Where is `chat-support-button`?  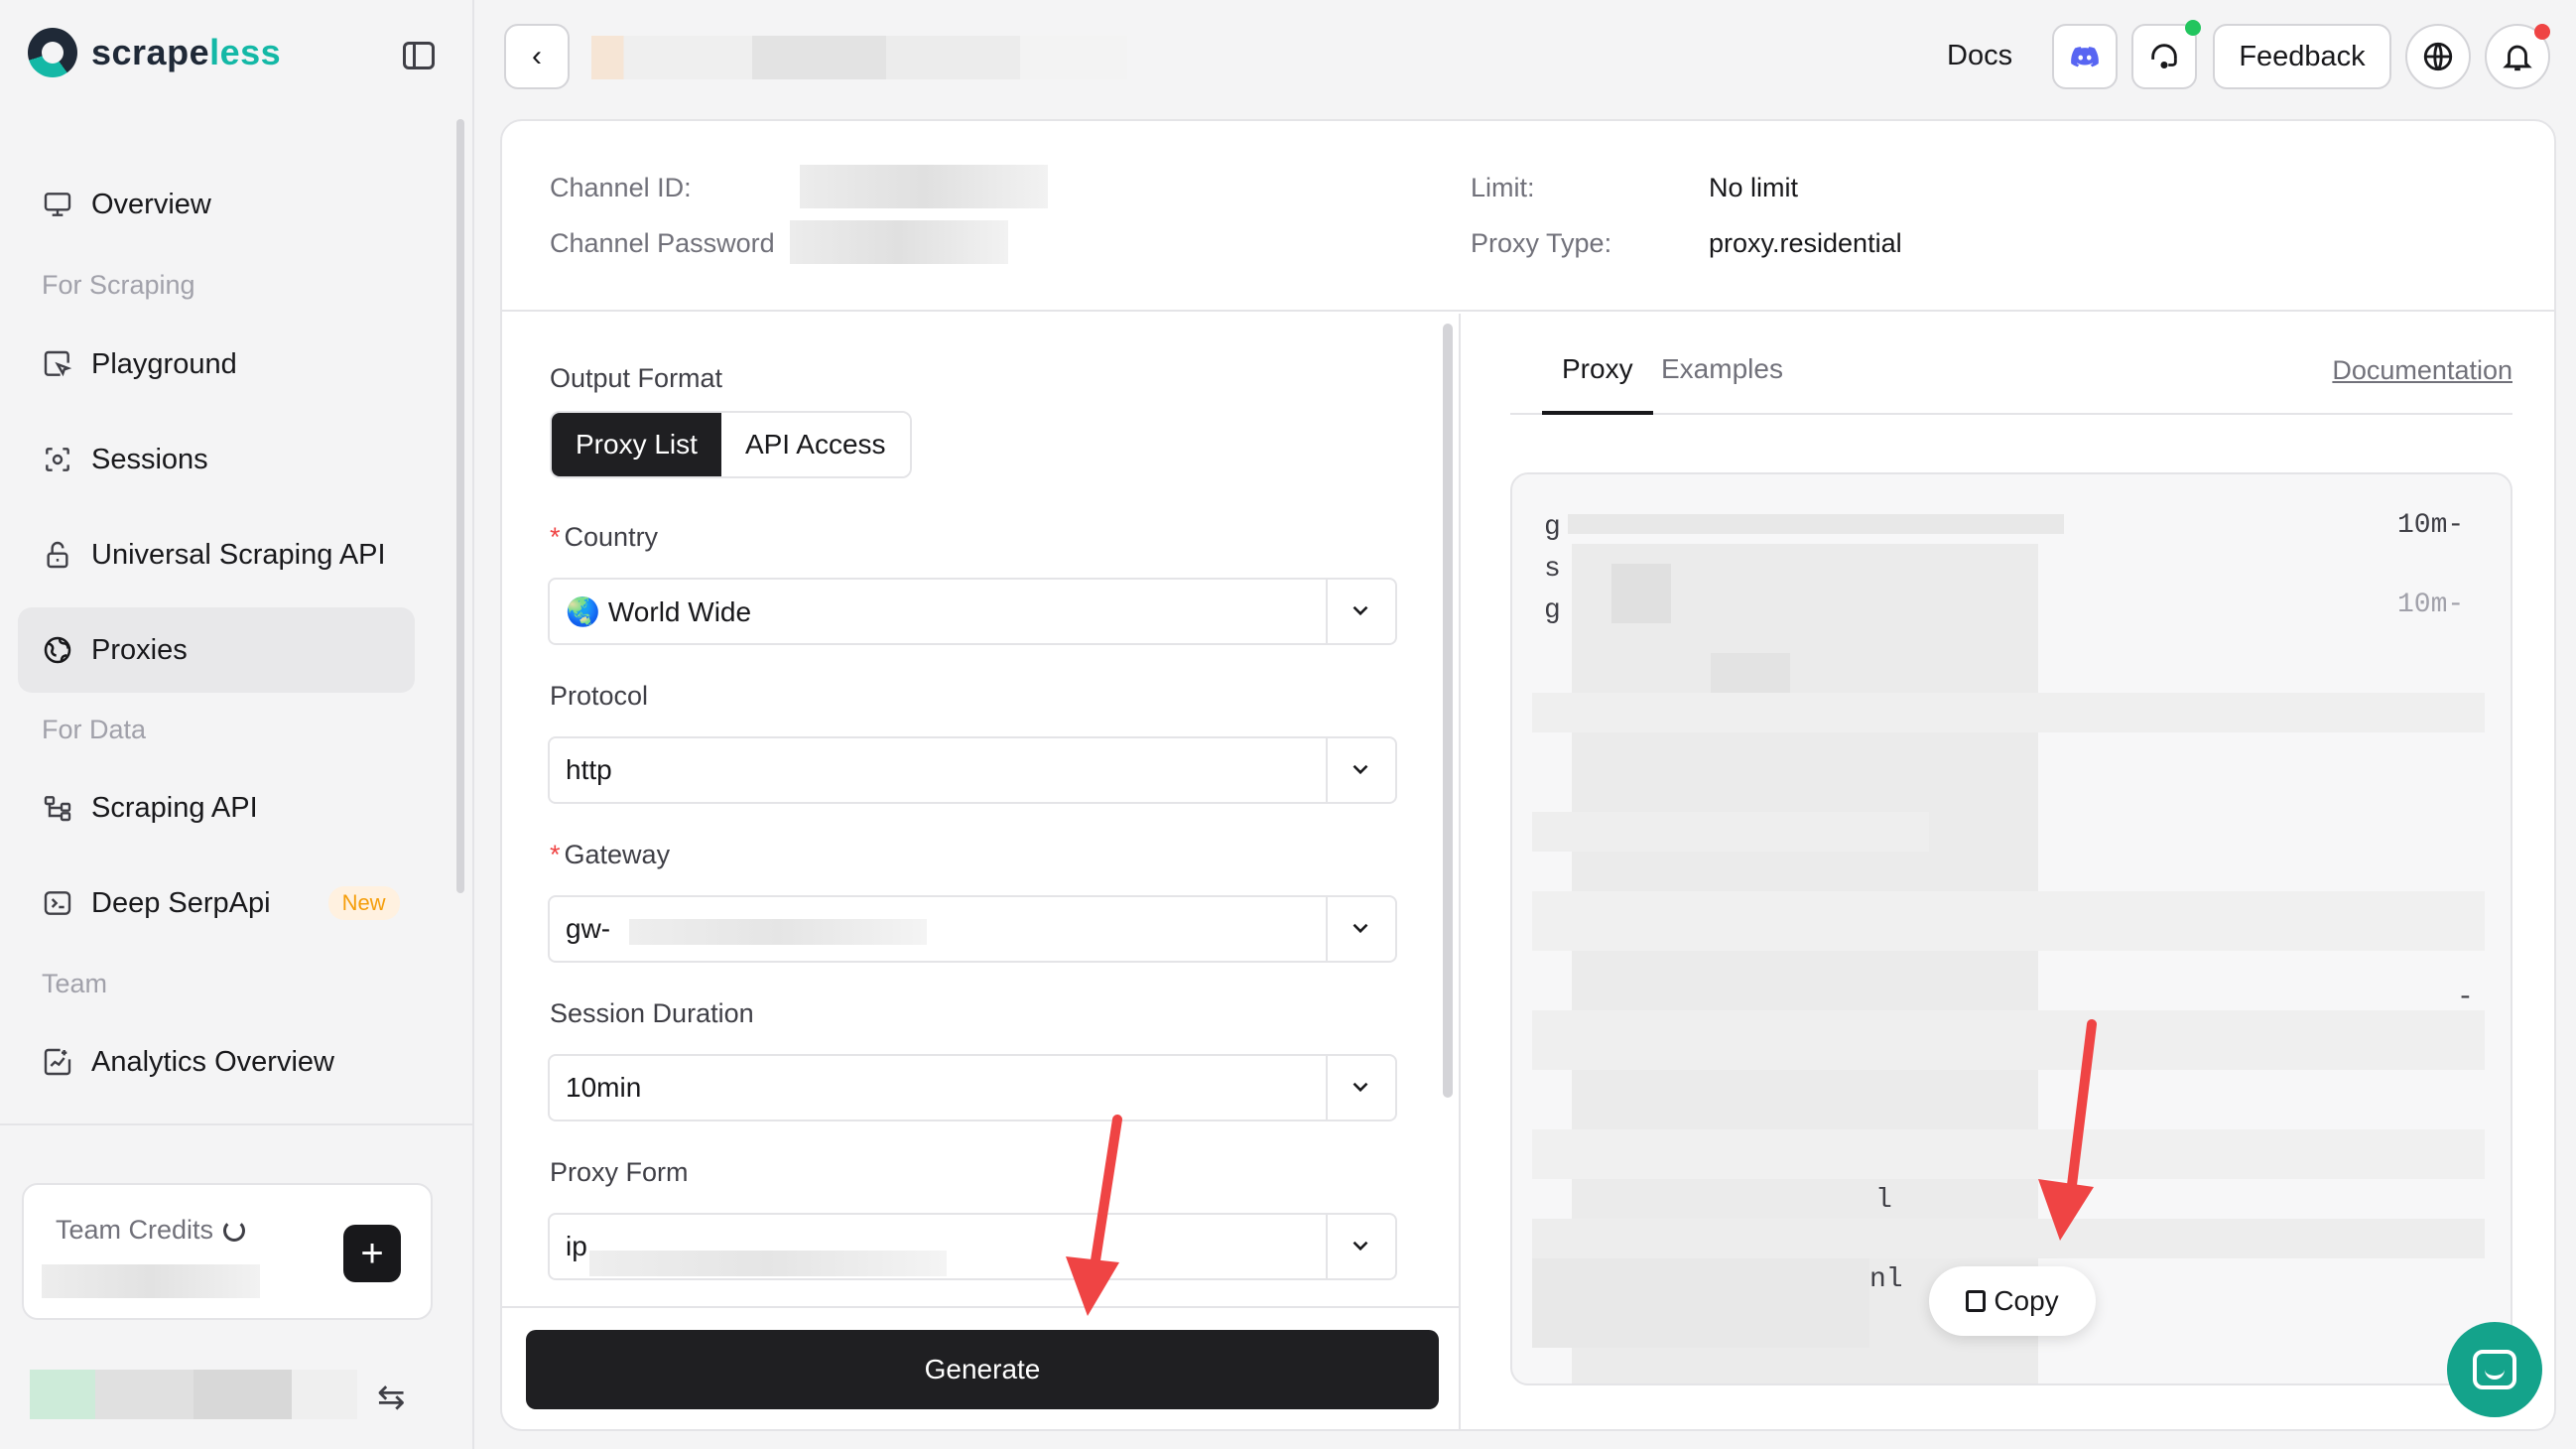
chat-support-button is located at coordinates (2495, 1369).